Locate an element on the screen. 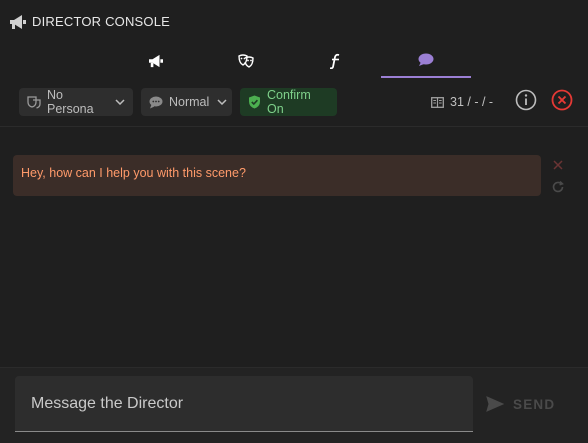  drama-masks-icon is located at coordinates (246, 61).